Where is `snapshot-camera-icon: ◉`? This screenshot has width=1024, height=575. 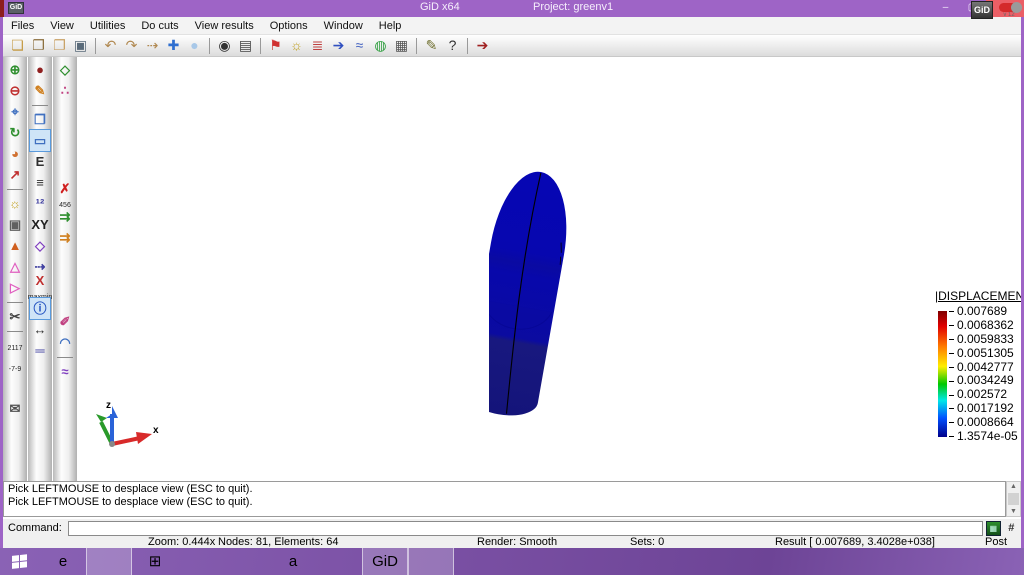 snapshot-camera-icon: ◉ is located at coordinates (224, 45).